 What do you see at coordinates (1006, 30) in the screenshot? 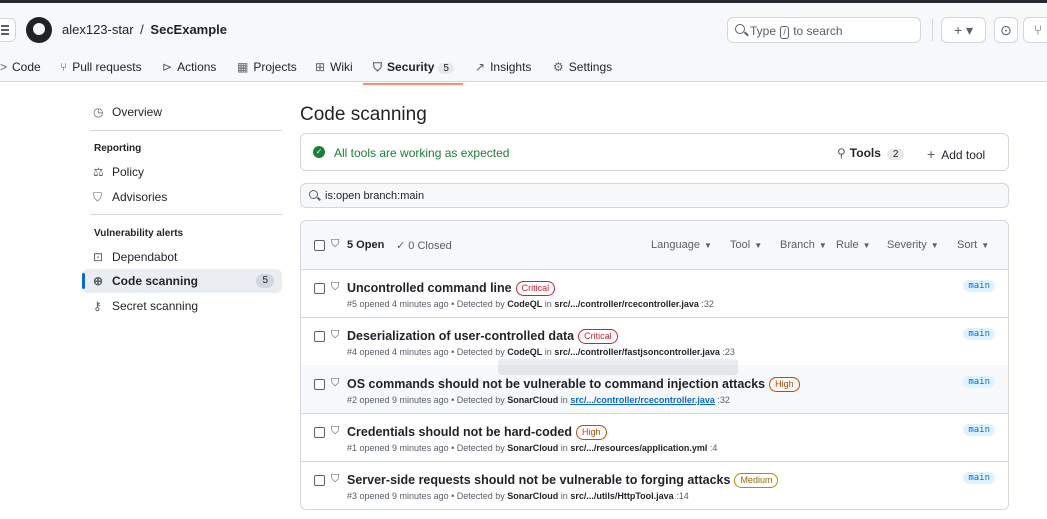
I see `issues-icon: ⊙` at bounding box center [1006, 30].